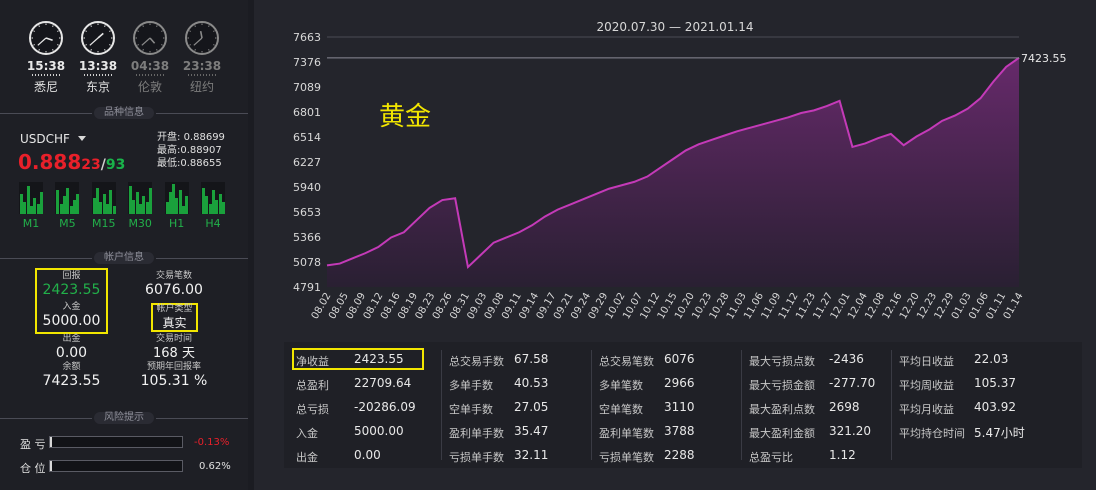 The height and width of the screenshot is (490, 1096). Describe the element at coordinates (852, 383) in the screenshot. I see `stat-value: -277.70` at that location.